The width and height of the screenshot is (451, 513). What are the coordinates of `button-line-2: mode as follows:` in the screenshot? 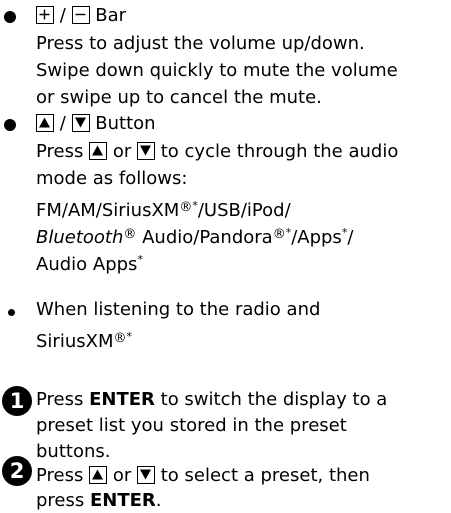 It's located at (112, 178).